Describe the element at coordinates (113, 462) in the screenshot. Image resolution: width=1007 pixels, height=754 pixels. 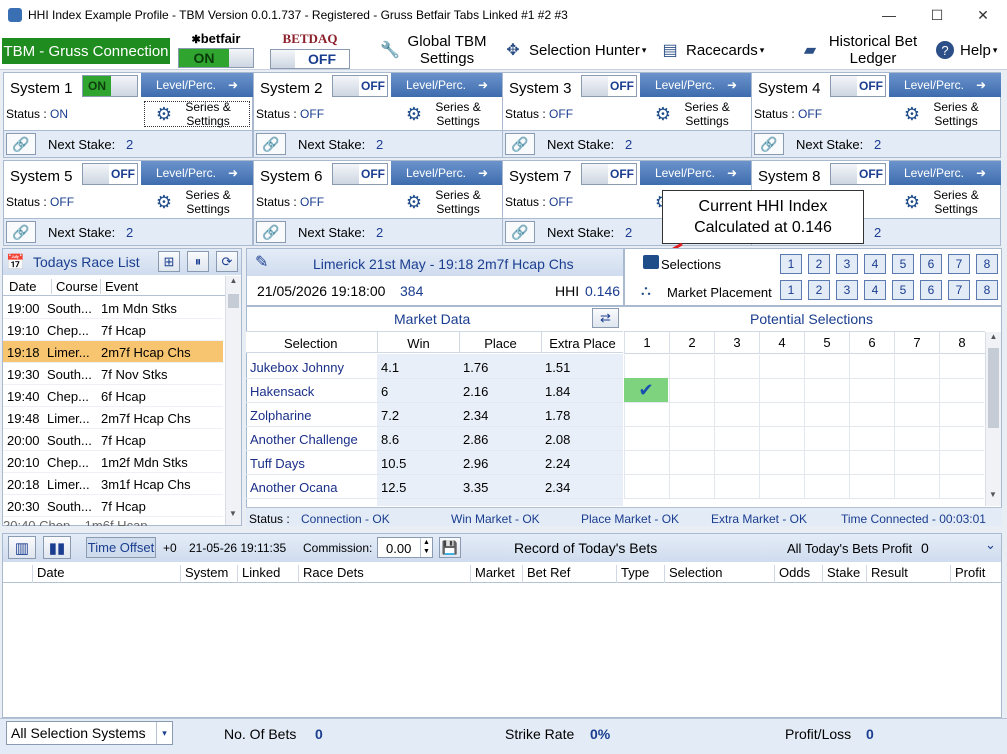
I see `race-list-item: 20:10 Chep... 1m2f Mdn Stks` at that location.